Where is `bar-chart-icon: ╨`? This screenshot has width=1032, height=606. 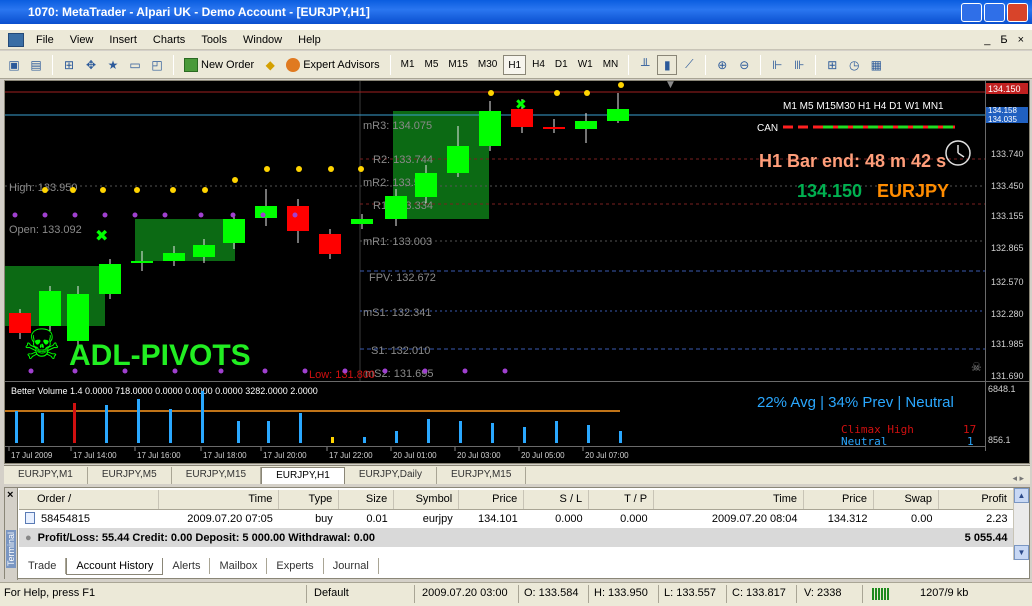
bar-chart-icon: ╨ is located at coordinates (645, 65).